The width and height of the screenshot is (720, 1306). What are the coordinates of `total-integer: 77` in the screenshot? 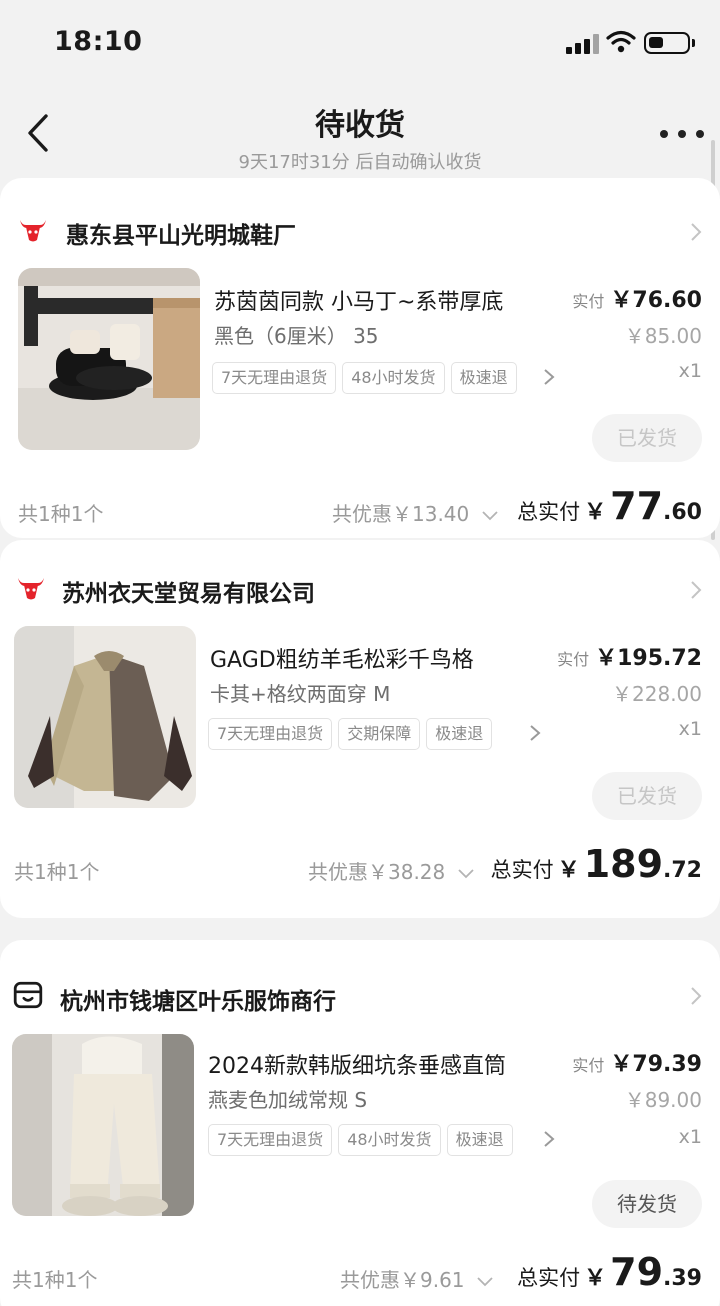 It's located at (637, 506).